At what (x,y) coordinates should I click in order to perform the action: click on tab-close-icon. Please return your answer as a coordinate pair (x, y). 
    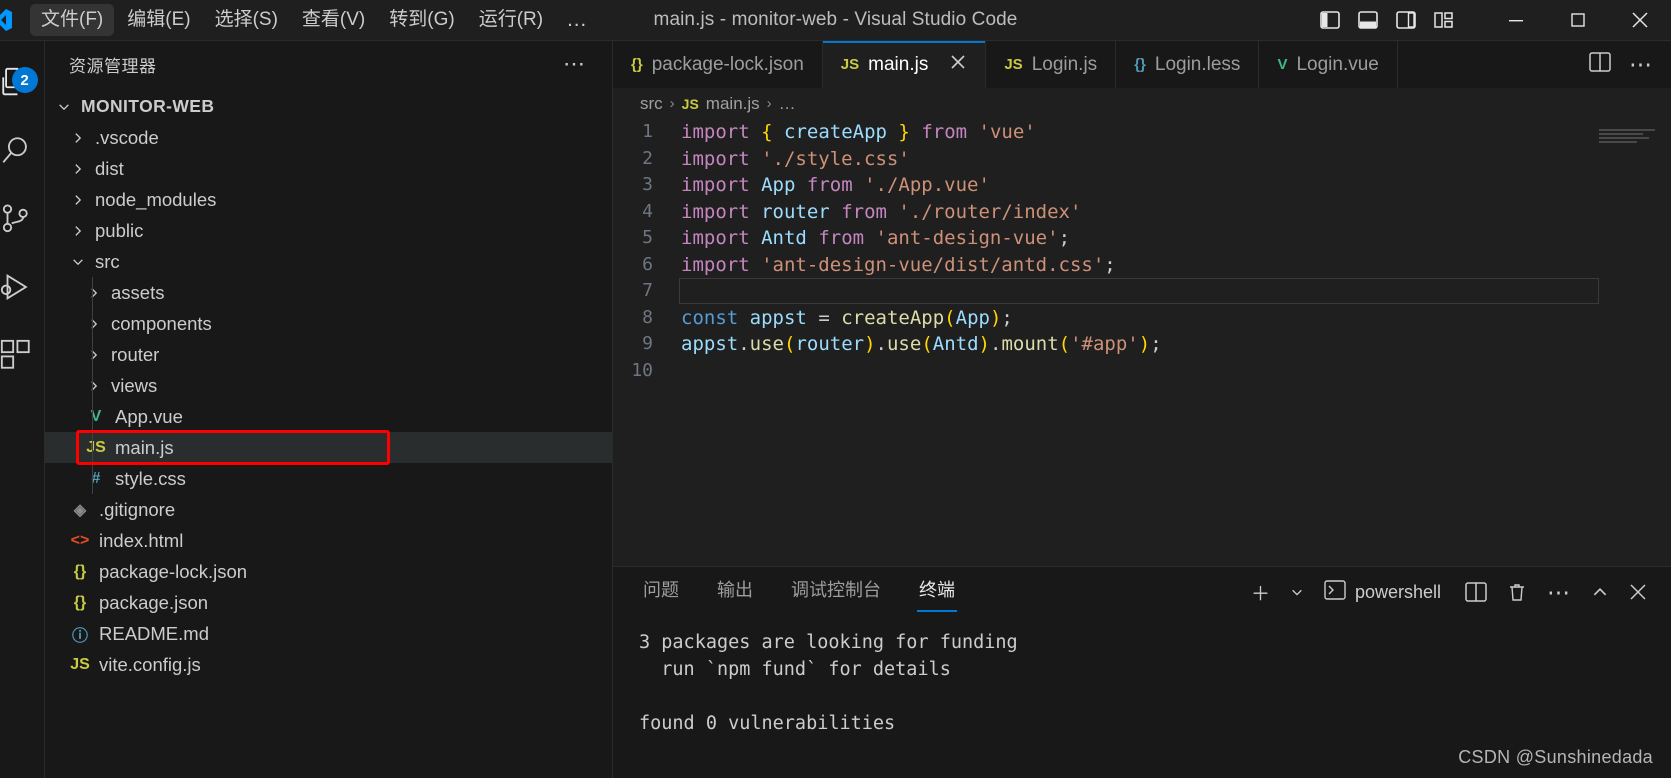
    Looking at the image, I should click on (958, 65).